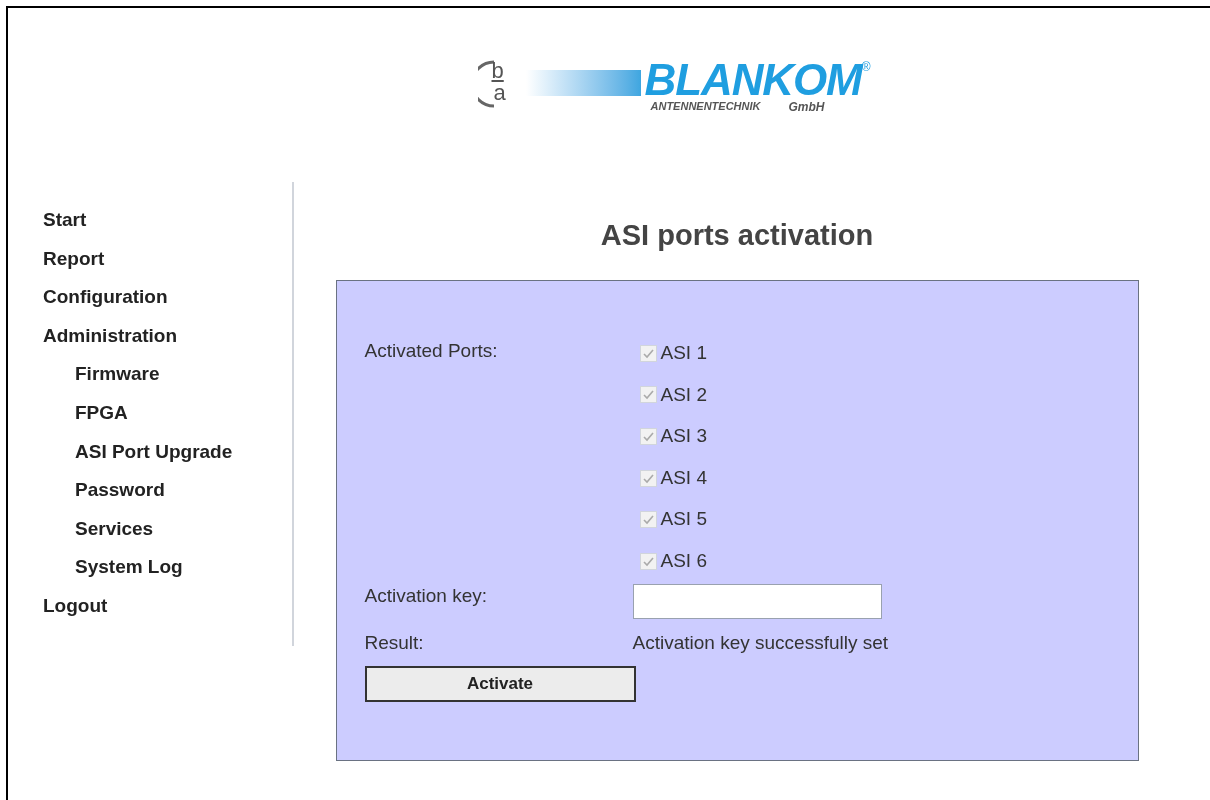  Describe the element at coordinates (167, 266) in the screenshot. I see `nav-link: Report` at that location.